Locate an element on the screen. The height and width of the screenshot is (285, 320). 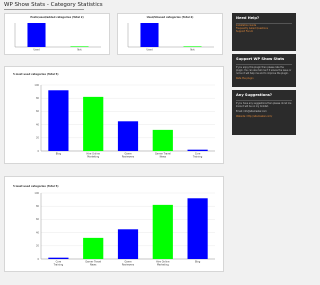
rate-plugin-link: Rate the plugin is located at coordinates (264, 78).